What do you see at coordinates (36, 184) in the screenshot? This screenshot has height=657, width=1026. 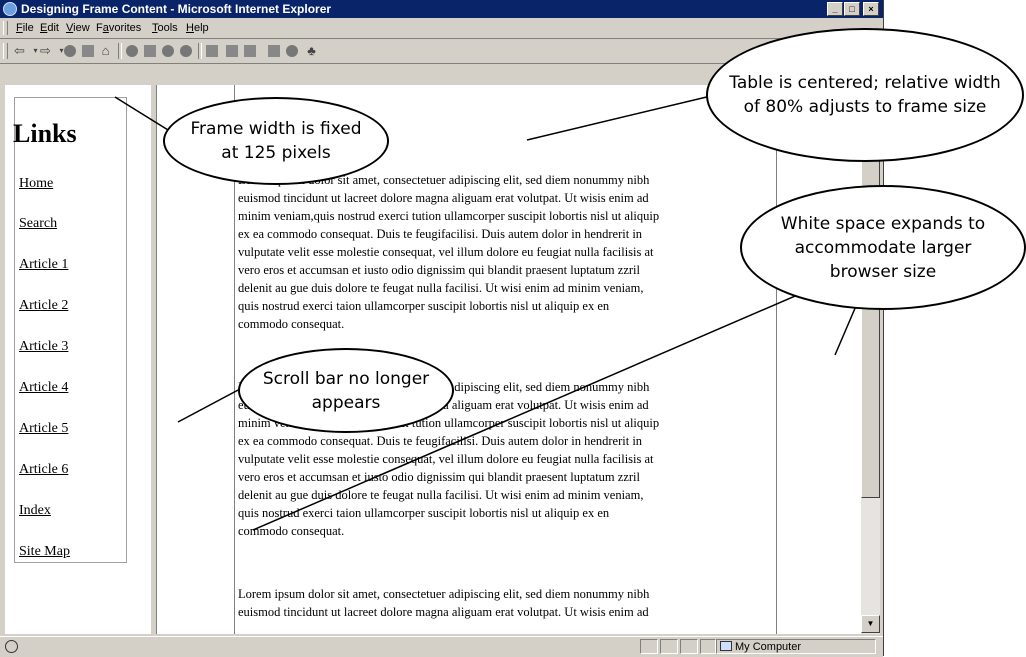 I see `nav-link-home: Home` at bounding box center [36, 184].